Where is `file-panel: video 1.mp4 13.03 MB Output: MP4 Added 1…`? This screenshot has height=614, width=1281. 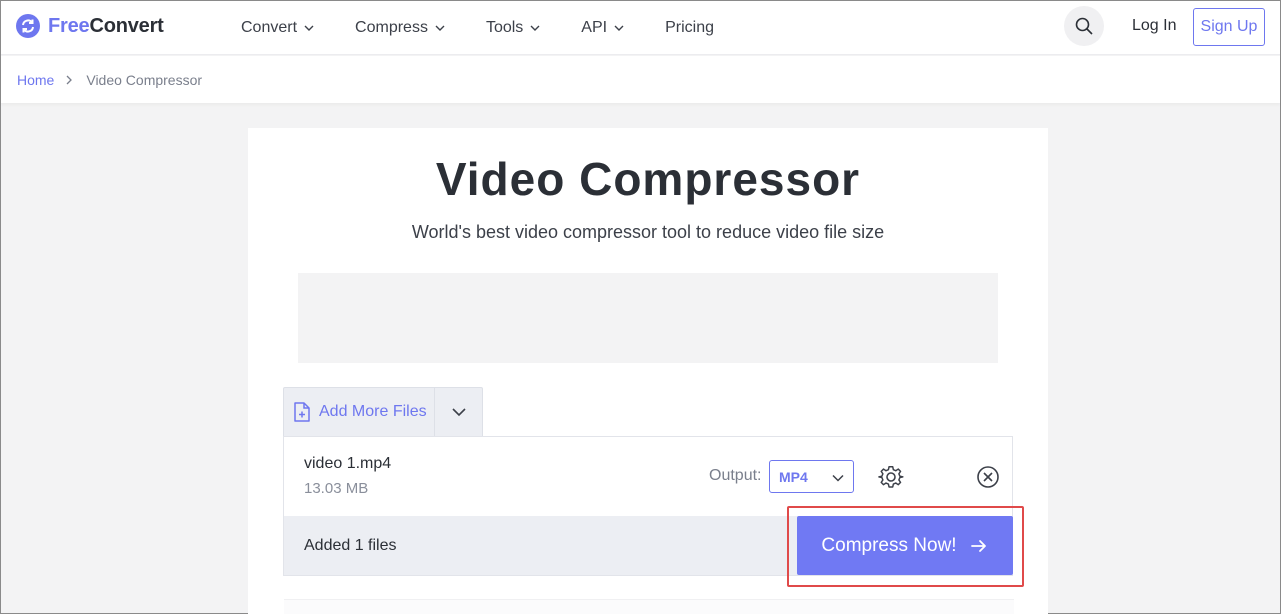 file-panel: video 1.mp4 13.03 MB Output: MP4 Added 1… is located at coordinates (648, 506).